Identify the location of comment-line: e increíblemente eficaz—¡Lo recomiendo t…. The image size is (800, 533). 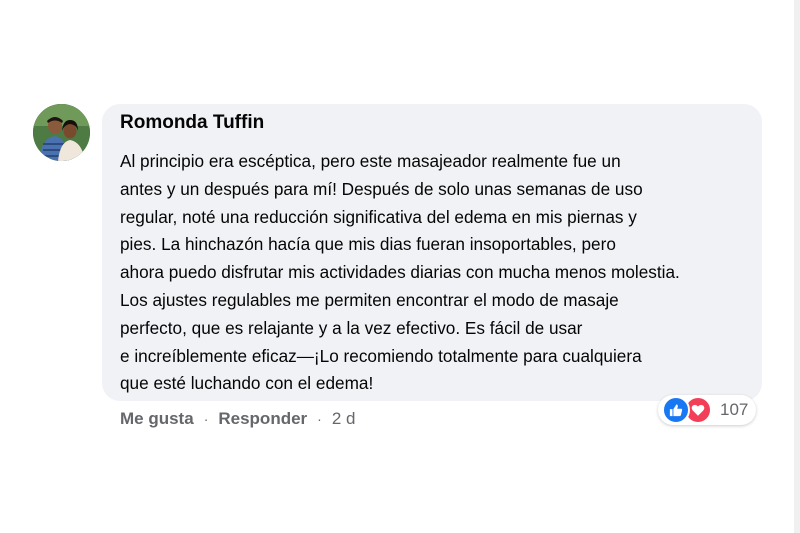
(381, 355).